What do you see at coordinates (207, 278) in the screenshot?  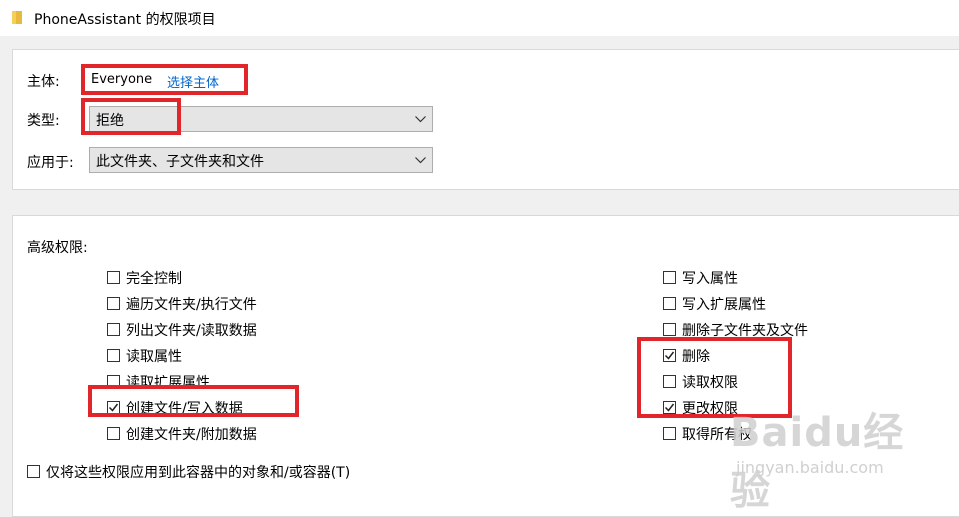 I see `permission-row: 完全控制` at bounding box center [207, 278].